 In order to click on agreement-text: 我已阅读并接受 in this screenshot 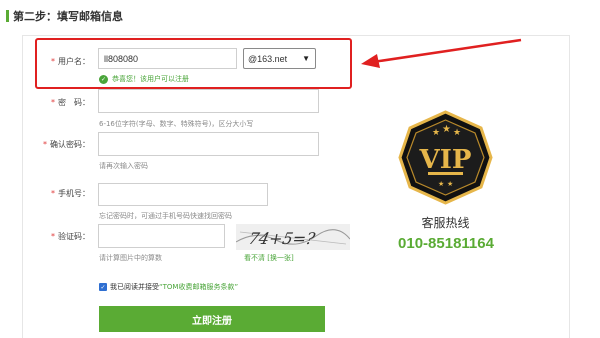, I will do `click(134, 287)`.